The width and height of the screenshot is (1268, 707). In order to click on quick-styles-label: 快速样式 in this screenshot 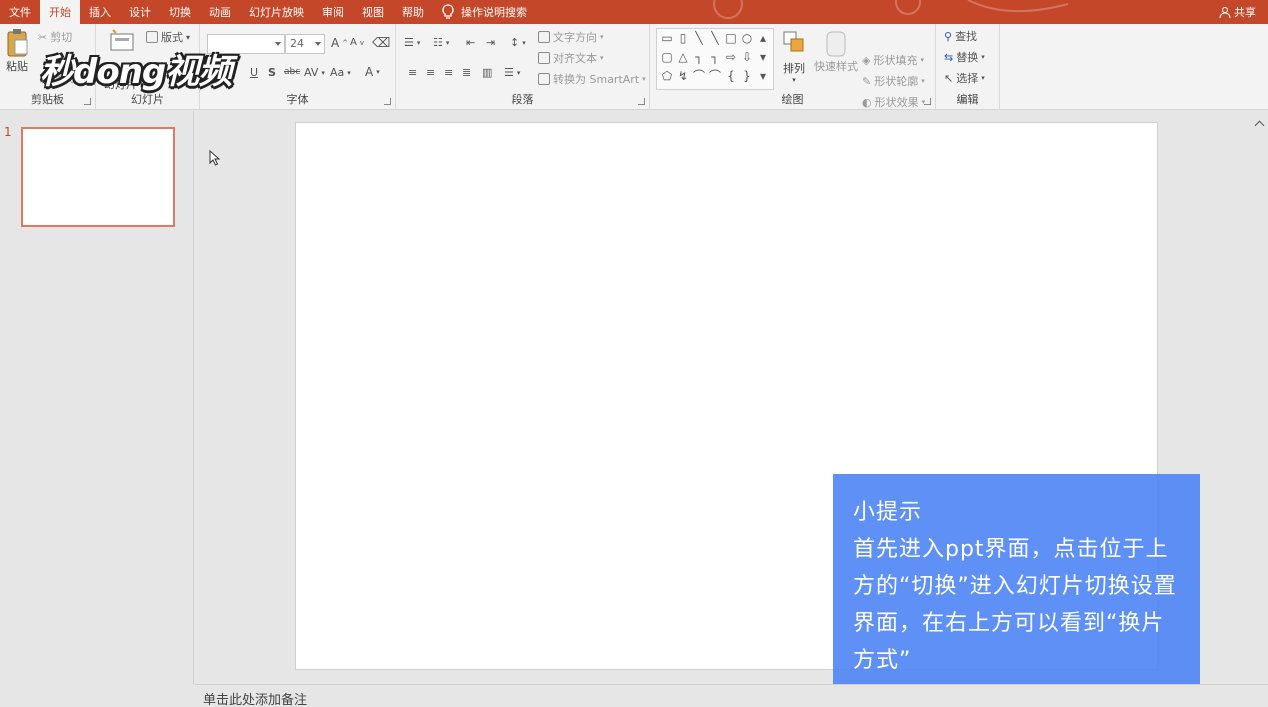, I will do `click(836, 66)`.